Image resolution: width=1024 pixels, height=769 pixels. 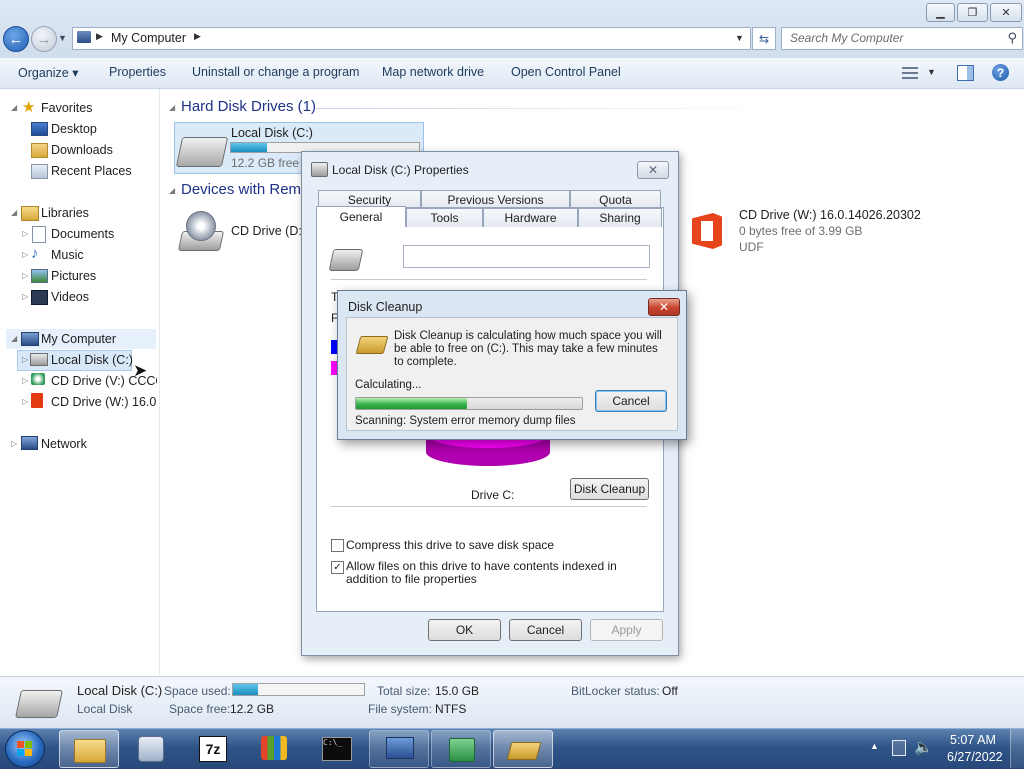 What do you see at coordinates (212, 748) in the screenshot?
I see `taskbar-7zip: 7z` at bounding box center [212, 748].